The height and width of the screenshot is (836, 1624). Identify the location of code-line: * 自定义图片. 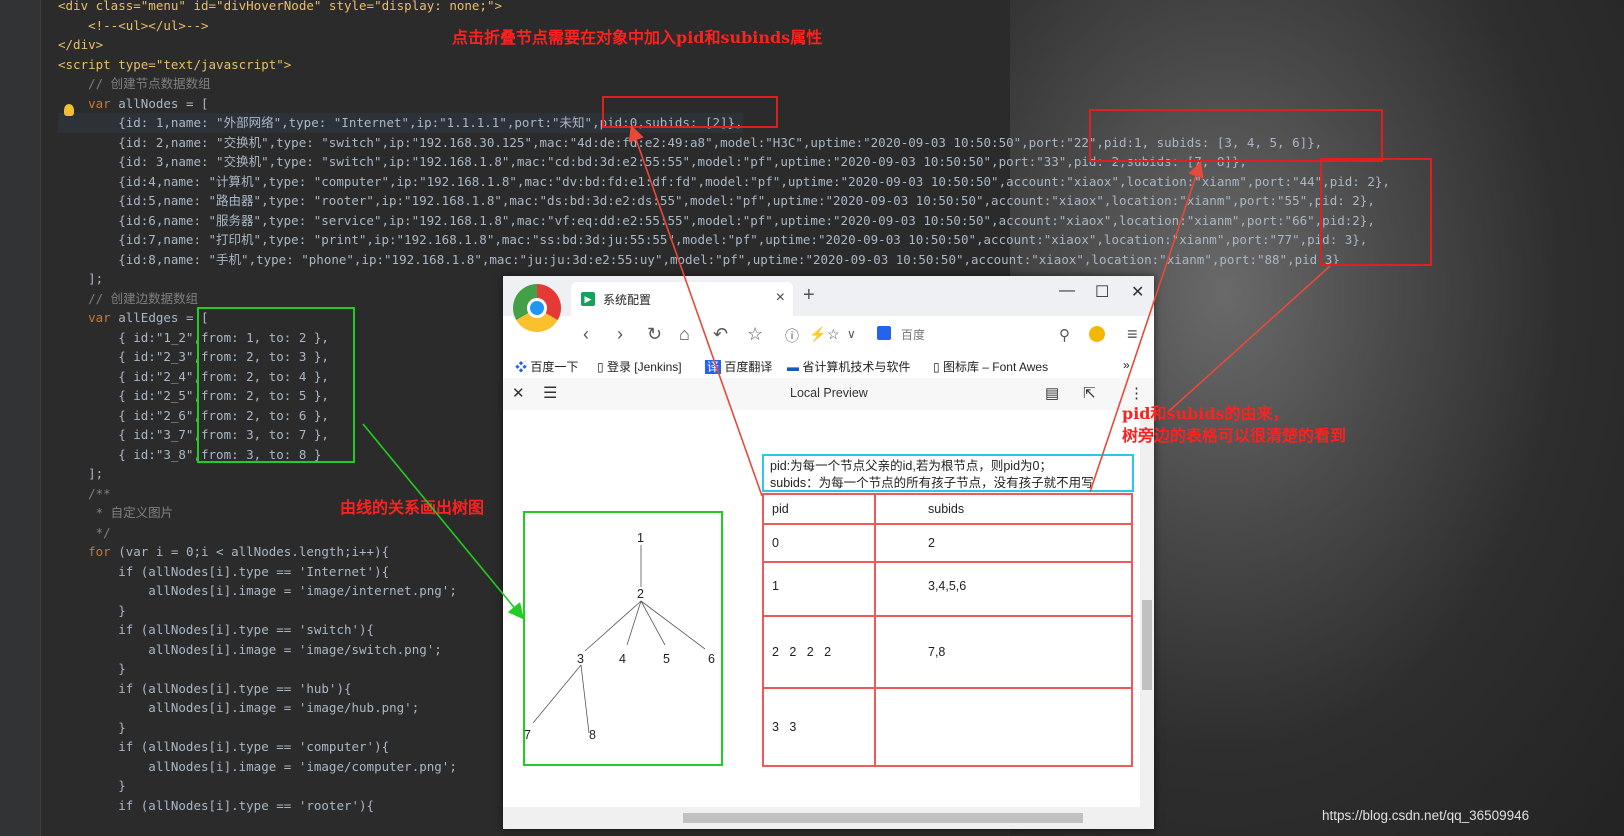
(116, 513).